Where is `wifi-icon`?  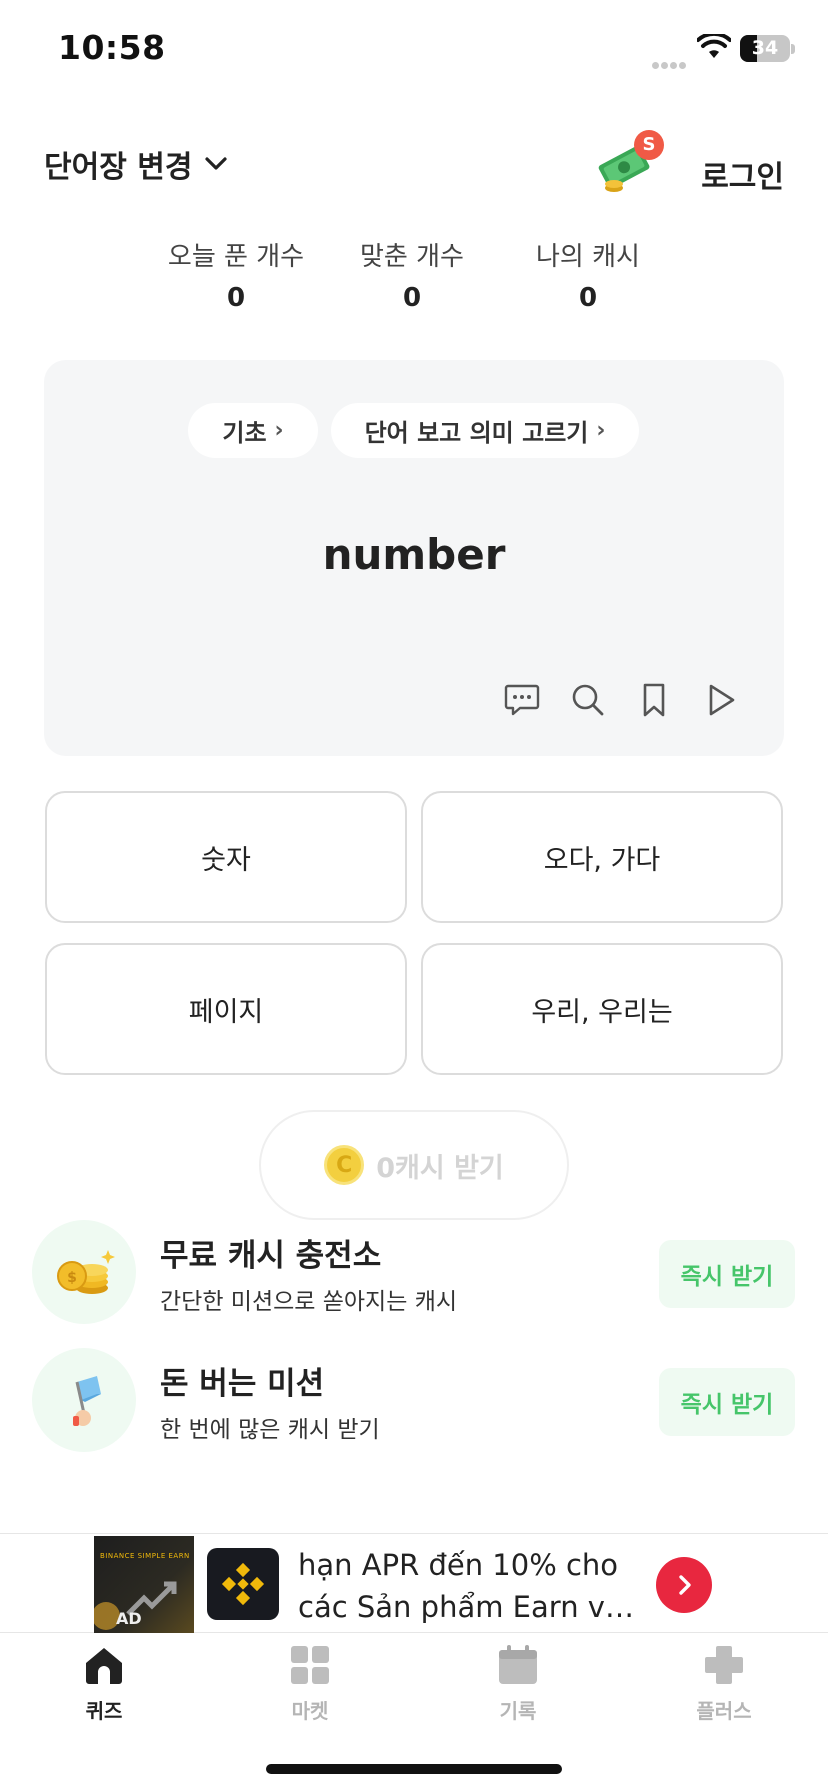
wifi-icon is located at coordinates (714, 46).